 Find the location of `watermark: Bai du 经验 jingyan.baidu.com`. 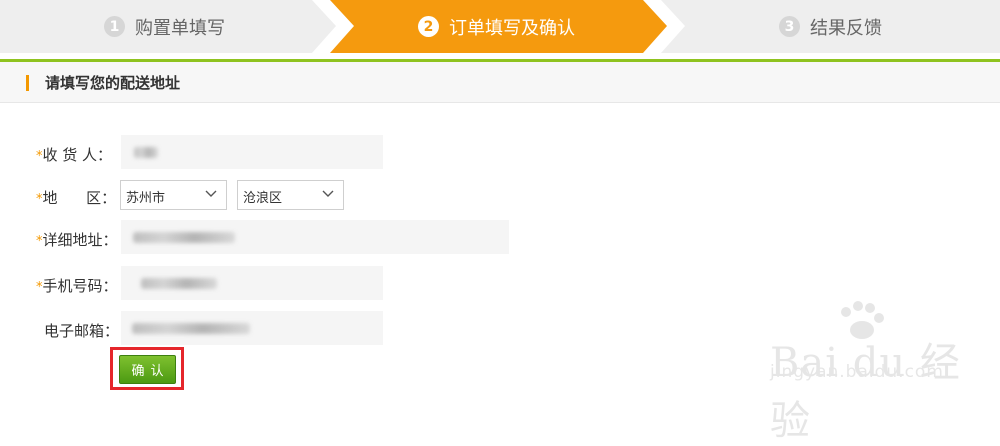

watermark: Bai du 经验 jingyan.baidu.com is located at coordinates (877, 372).